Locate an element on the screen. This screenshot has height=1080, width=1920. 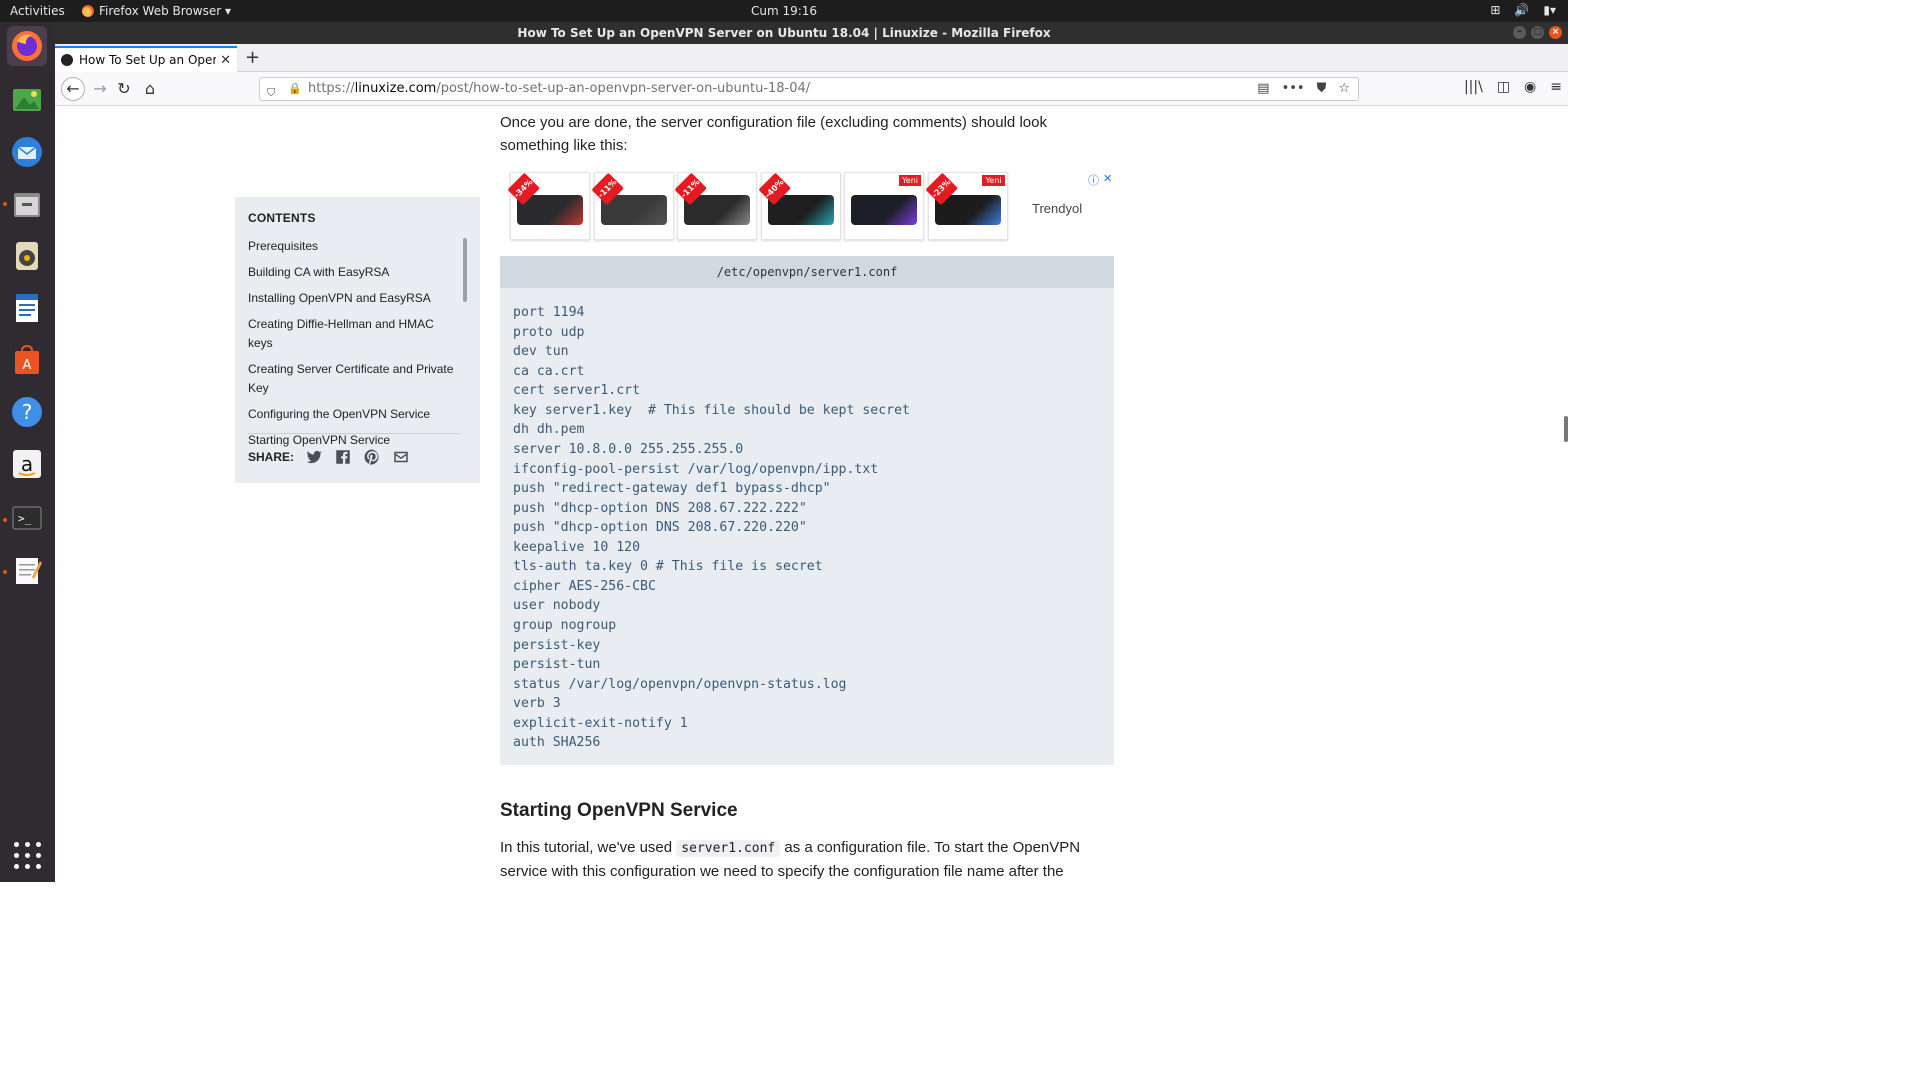
ad-close-icon: ✕ is located at coordinates (1107, 180).